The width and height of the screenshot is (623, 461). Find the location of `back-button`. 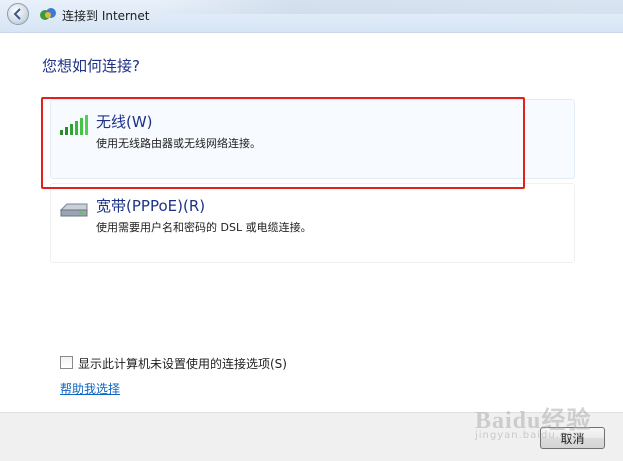

back-button is located at coordinates (18, 14).